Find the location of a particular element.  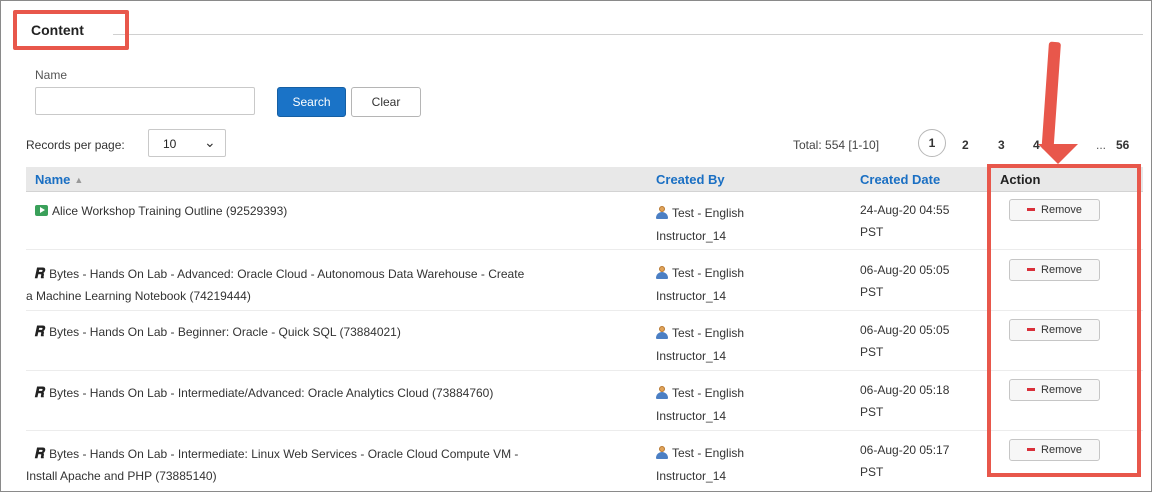

row-3-creator-line2: Instructor_14 is located at coordinates (691, 356).